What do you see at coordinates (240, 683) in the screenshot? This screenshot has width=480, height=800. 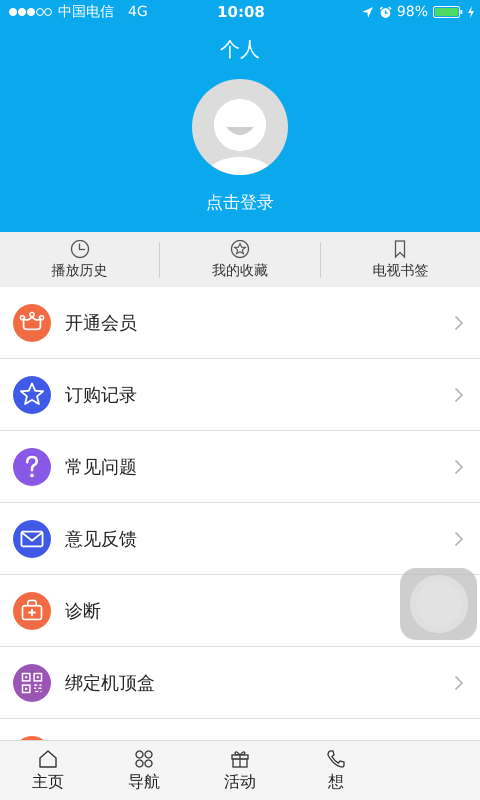 I see `menu-item: 绑定机顶盒` at bounding box center [240, 683].